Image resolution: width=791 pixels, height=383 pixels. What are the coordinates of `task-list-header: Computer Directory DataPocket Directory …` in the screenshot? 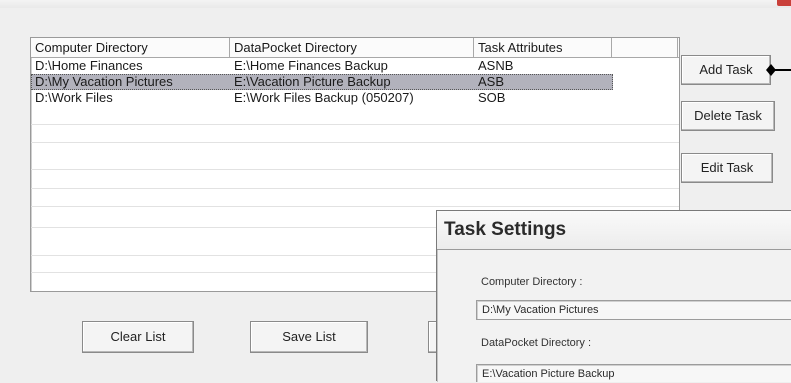 It's located at (355, 48).